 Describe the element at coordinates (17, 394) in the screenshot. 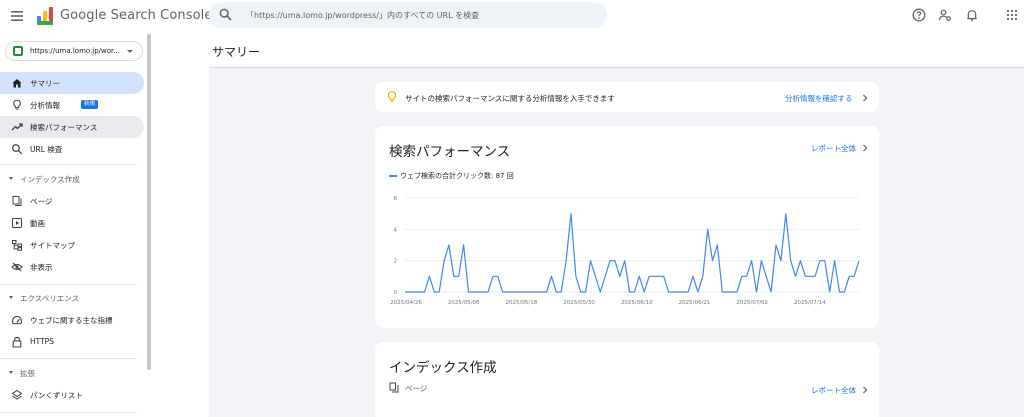

I see `layers-icon` at that location.